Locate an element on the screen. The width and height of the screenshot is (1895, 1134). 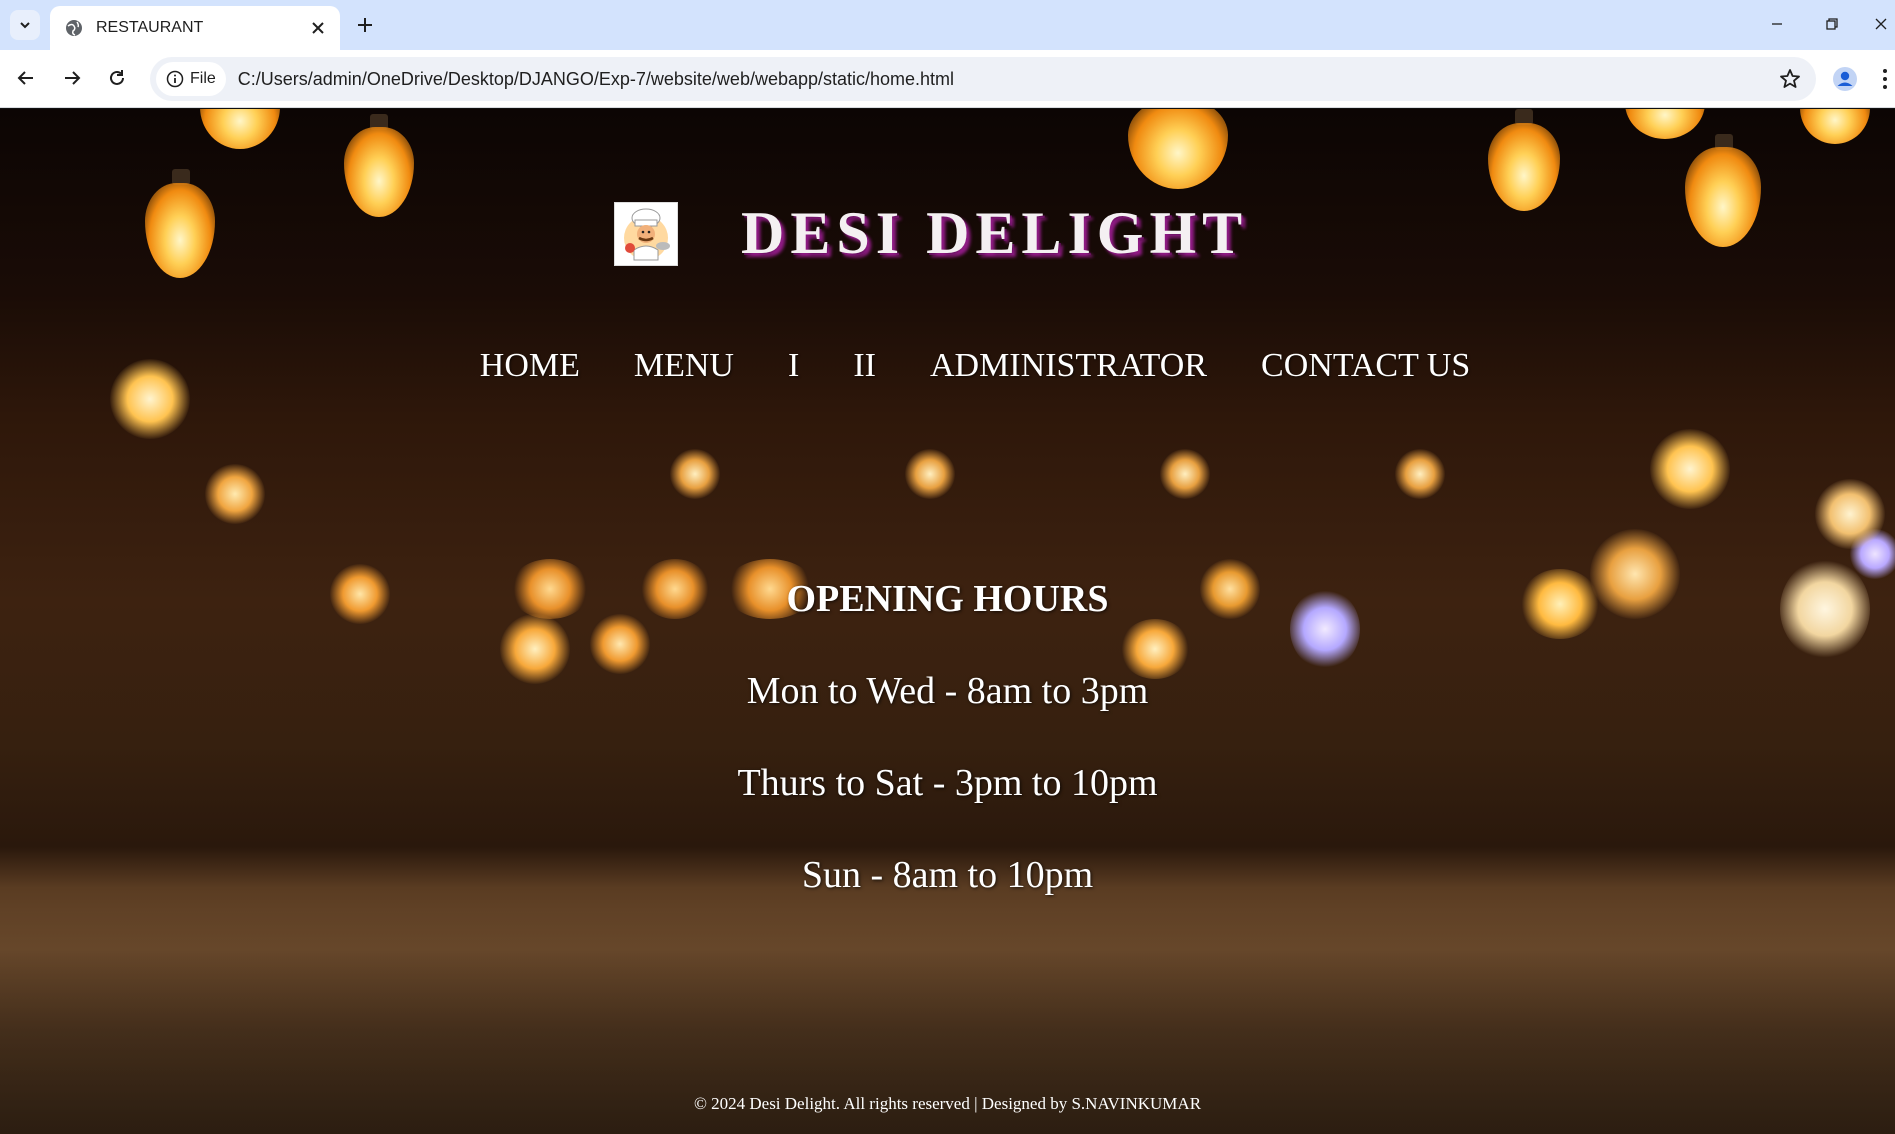
site-brand: DESI DELIGHT is located at coordinates (931, 233).